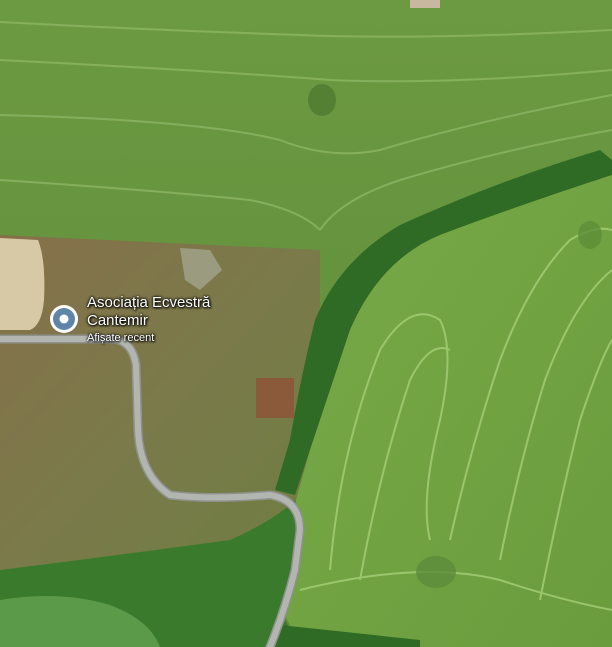 This screenshot has width=612, height=647. I want to click on place-pin, so click(65, 321).